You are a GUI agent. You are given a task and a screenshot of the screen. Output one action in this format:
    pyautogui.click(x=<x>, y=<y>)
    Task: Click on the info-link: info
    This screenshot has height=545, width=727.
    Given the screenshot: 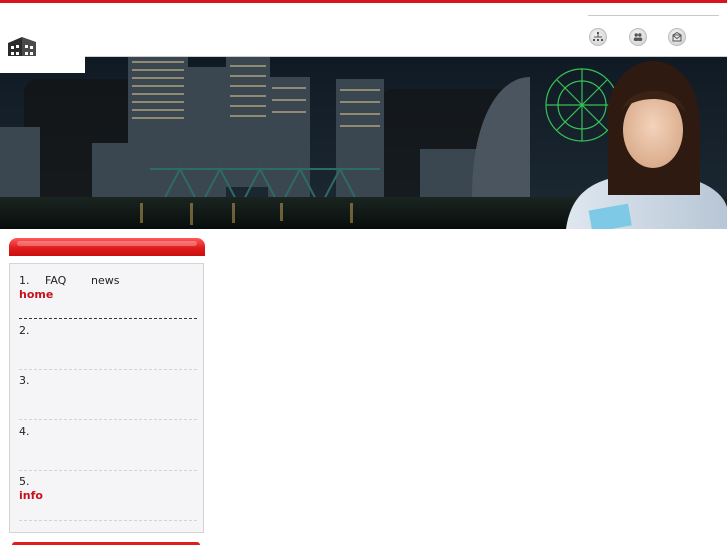 What is the action you would take?
    pyautogui.click(x=108, y=496)
    